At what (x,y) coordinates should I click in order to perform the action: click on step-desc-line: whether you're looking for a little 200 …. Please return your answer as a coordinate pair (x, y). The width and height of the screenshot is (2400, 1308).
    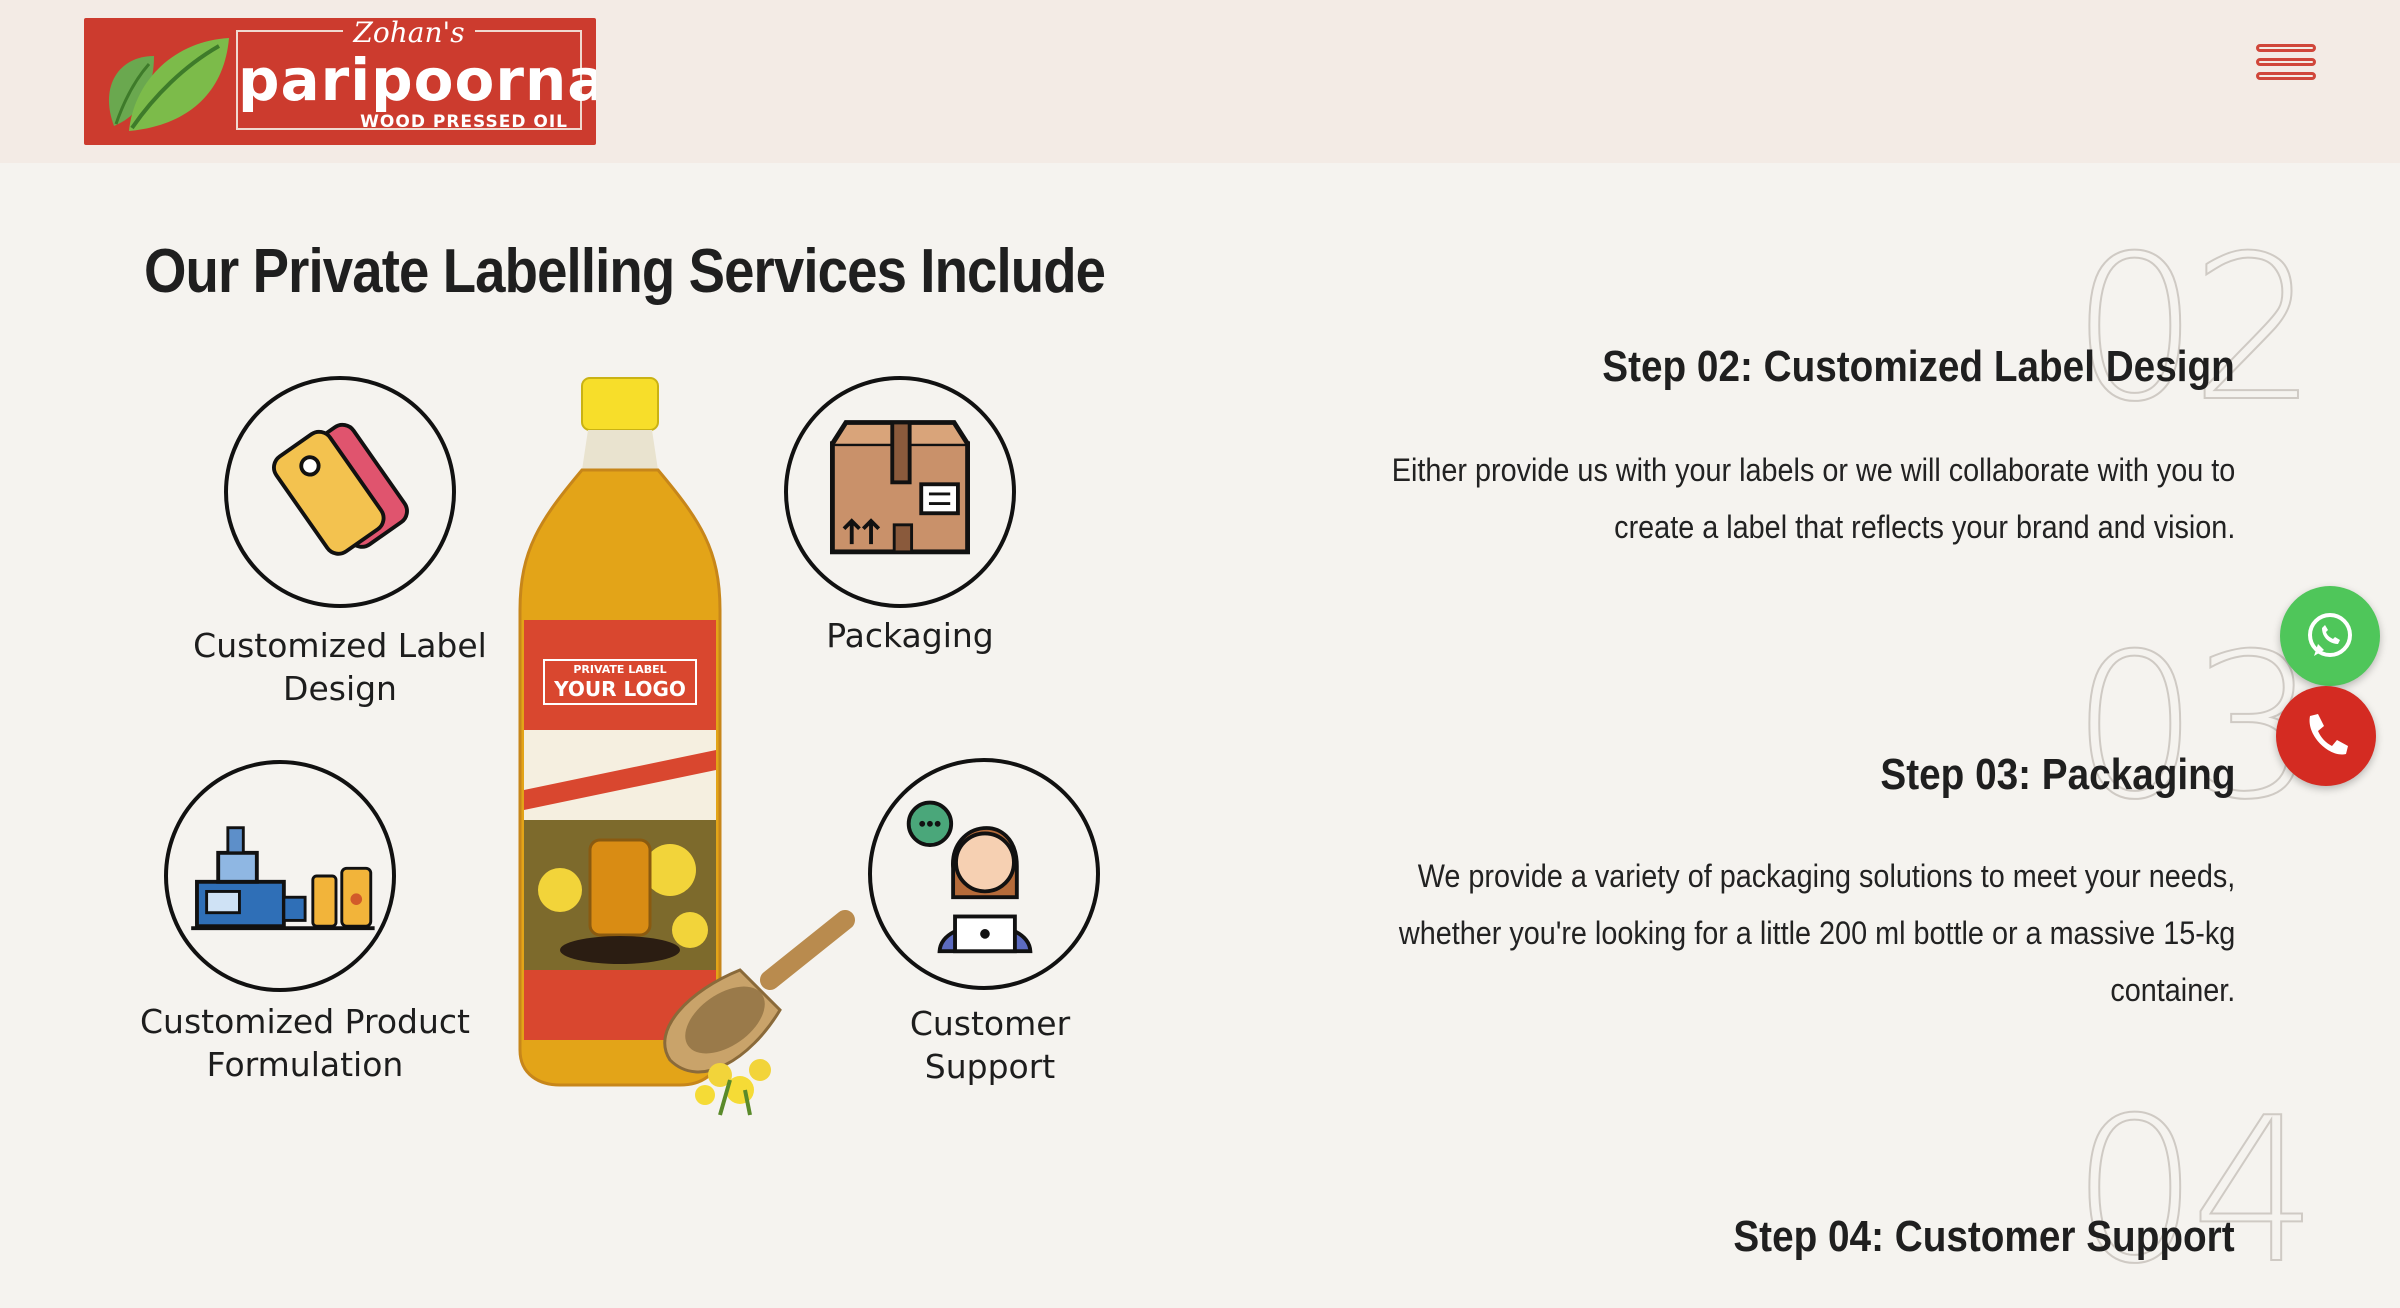
    Looking at the image, I should click on (1816, 933).